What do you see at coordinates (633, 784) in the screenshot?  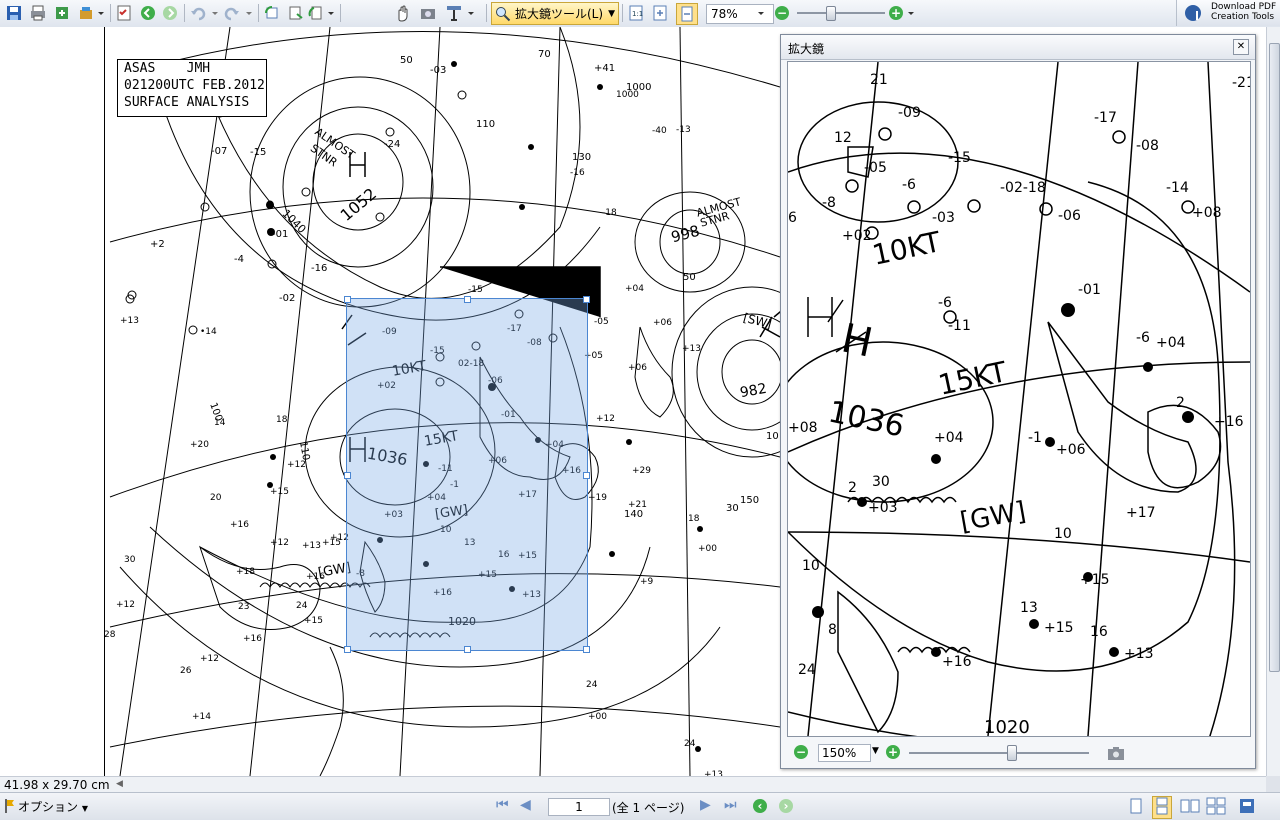 I see `horizontal-scrollbar: 41.98 x 29.70 cm ◀` at bounding box center [633, 784].